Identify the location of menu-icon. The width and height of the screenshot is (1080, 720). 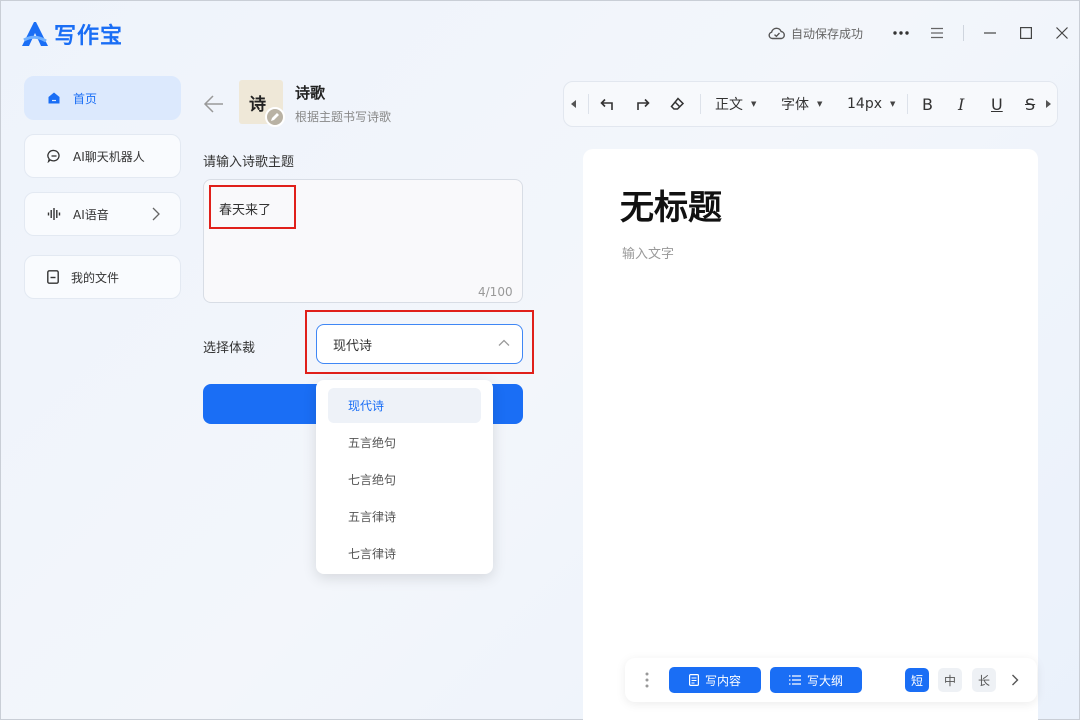
(937, 33).